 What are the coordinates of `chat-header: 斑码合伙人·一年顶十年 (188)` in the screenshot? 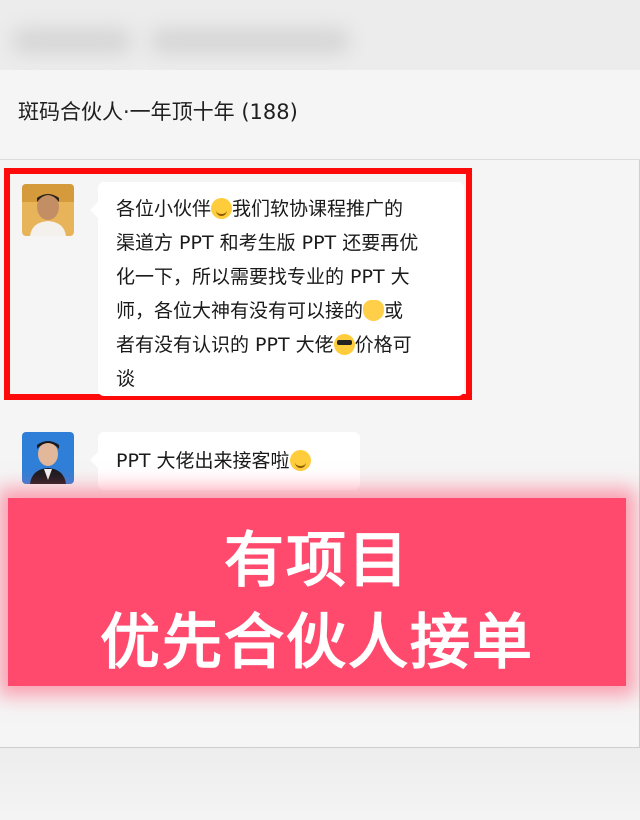 It's located at (320, 115).